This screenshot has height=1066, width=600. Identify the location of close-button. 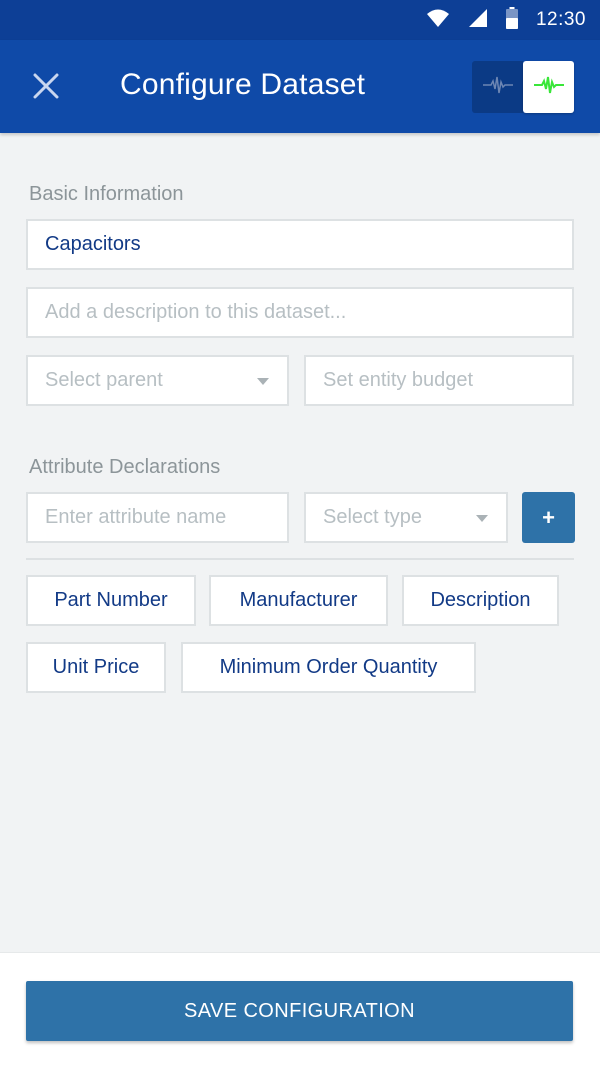
(46, 88).